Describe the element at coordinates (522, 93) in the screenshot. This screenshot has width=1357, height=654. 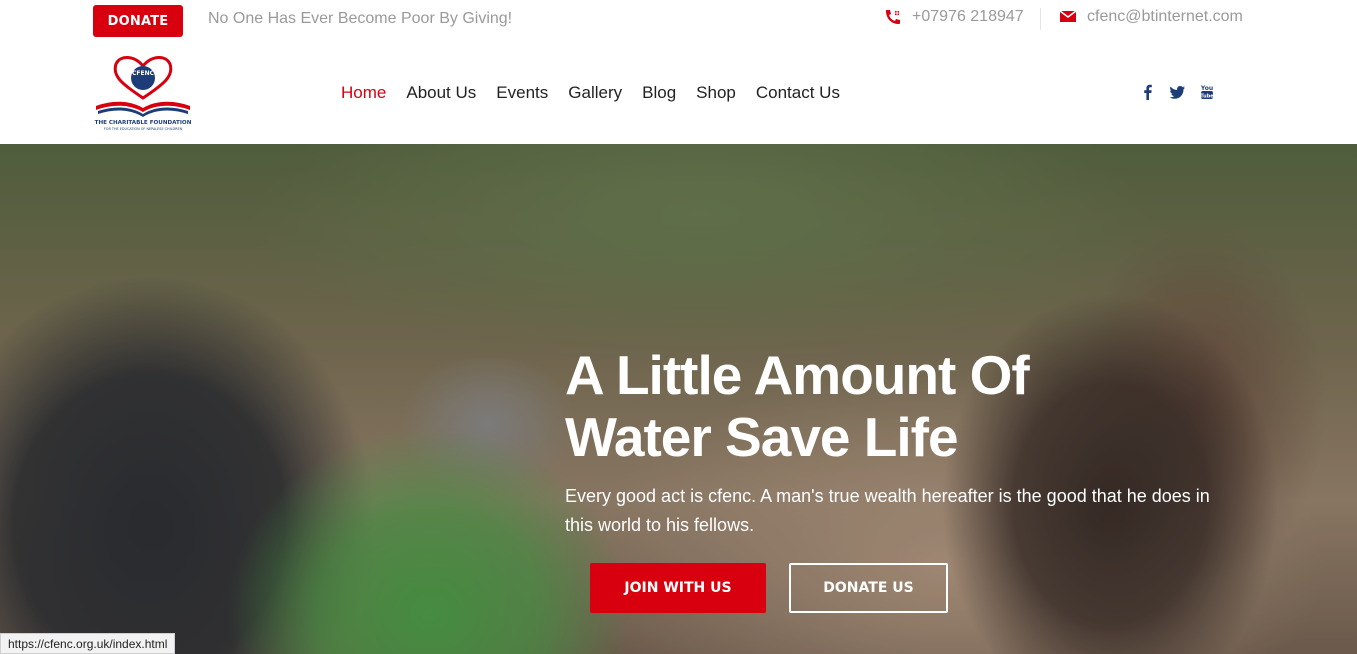
I see `nav-events: Events` at that location.